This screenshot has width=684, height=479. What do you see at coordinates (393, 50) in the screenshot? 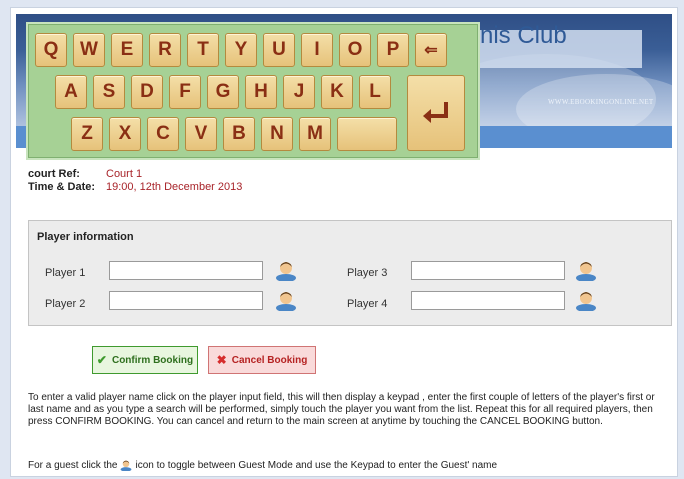
I see `key-p: P` at bounding box center [393, 50].